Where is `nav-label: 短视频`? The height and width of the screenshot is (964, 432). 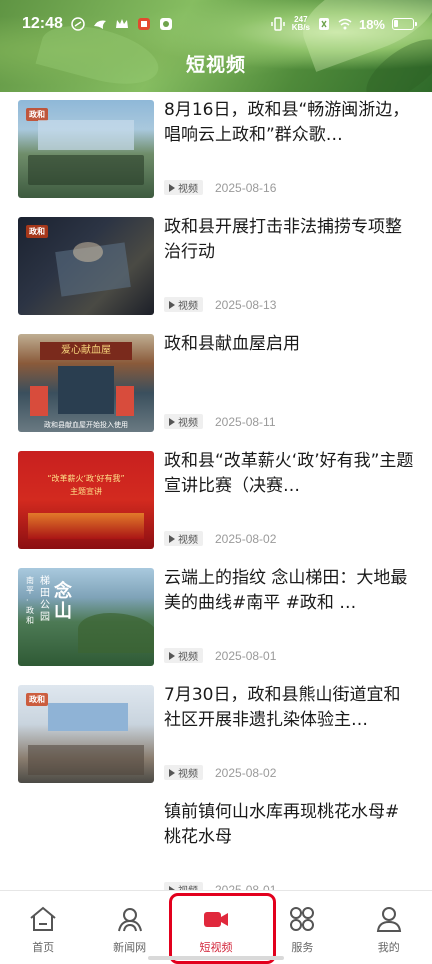 nav-label: 短视频 is located at coordinates (216, 947).